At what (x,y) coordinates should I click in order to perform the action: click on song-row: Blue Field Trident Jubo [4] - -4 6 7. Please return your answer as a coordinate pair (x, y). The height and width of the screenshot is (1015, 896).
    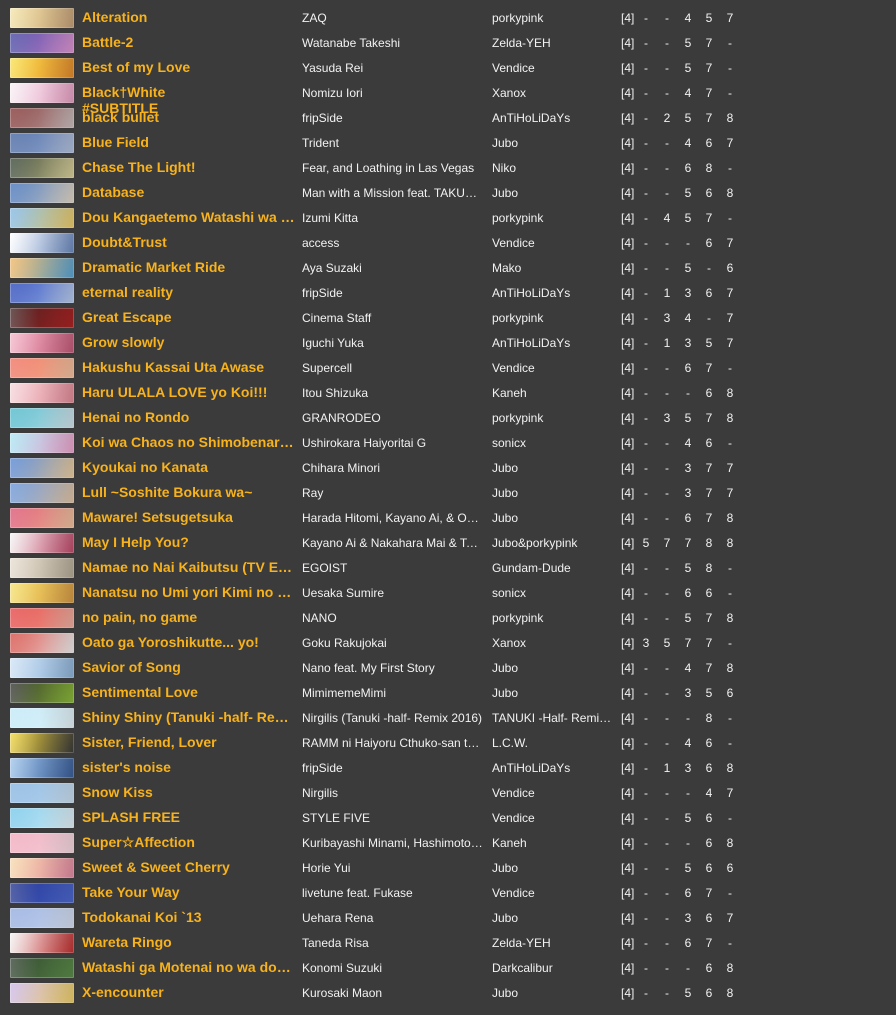
    Looking at the image, I should click on (448, 143).